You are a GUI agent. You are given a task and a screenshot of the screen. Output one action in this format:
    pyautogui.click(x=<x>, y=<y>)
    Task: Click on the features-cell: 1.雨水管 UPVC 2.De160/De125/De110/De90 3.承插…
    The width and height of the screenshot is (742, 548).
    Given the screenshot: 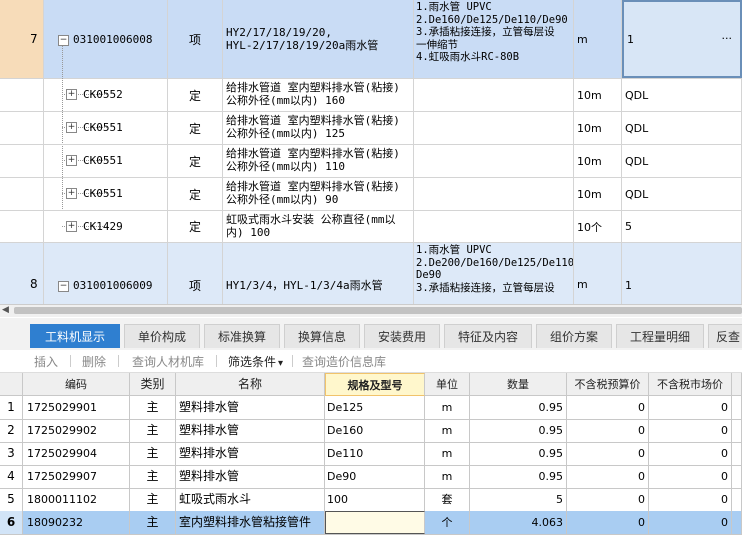 What is the action you would take?
    pyautogui.click(x=494, y=39)
    